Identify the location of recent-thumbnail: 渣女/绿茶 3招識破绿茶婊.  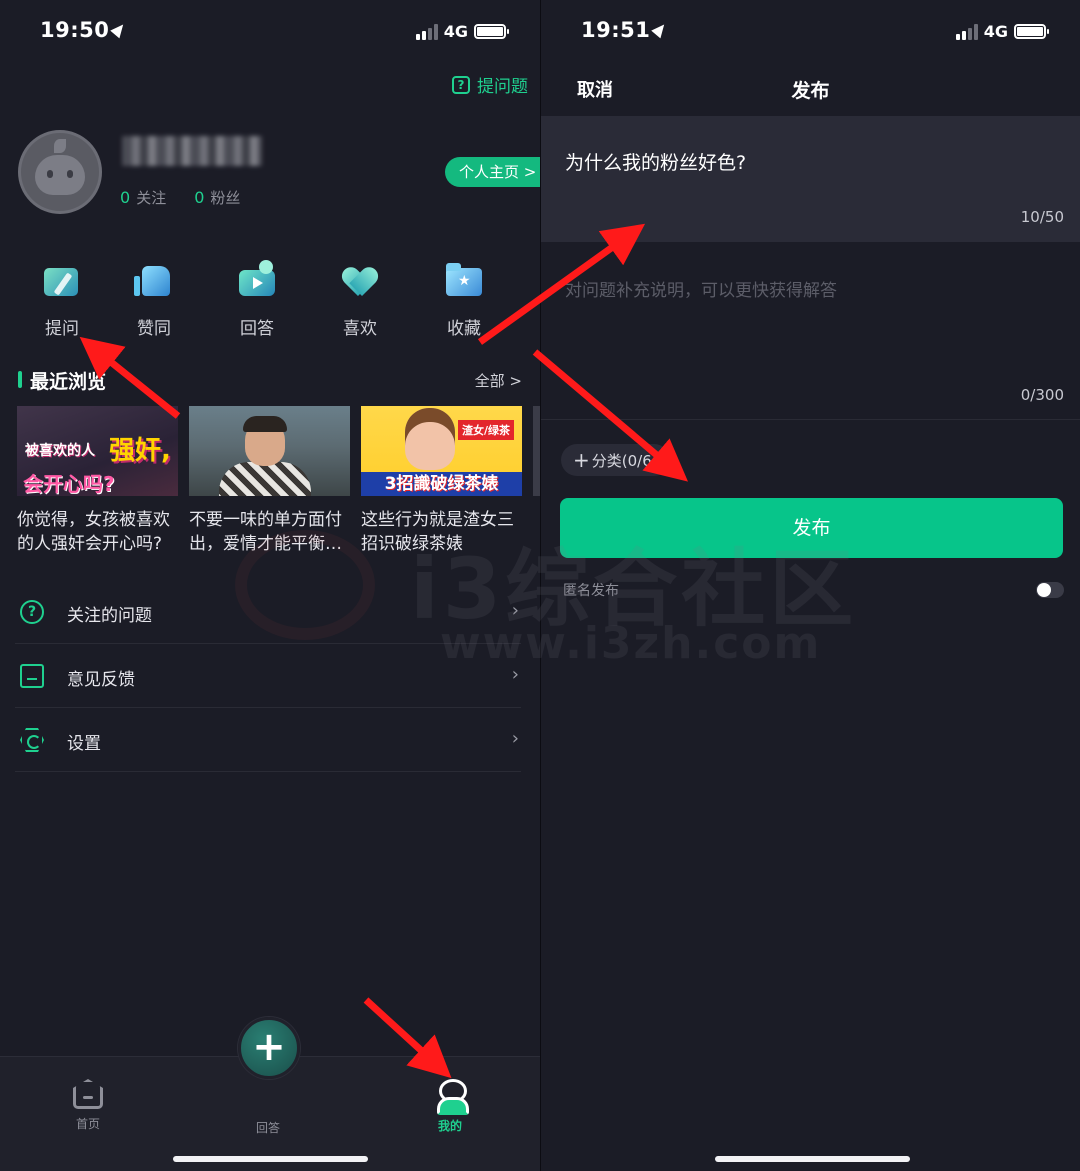
(441, 451).